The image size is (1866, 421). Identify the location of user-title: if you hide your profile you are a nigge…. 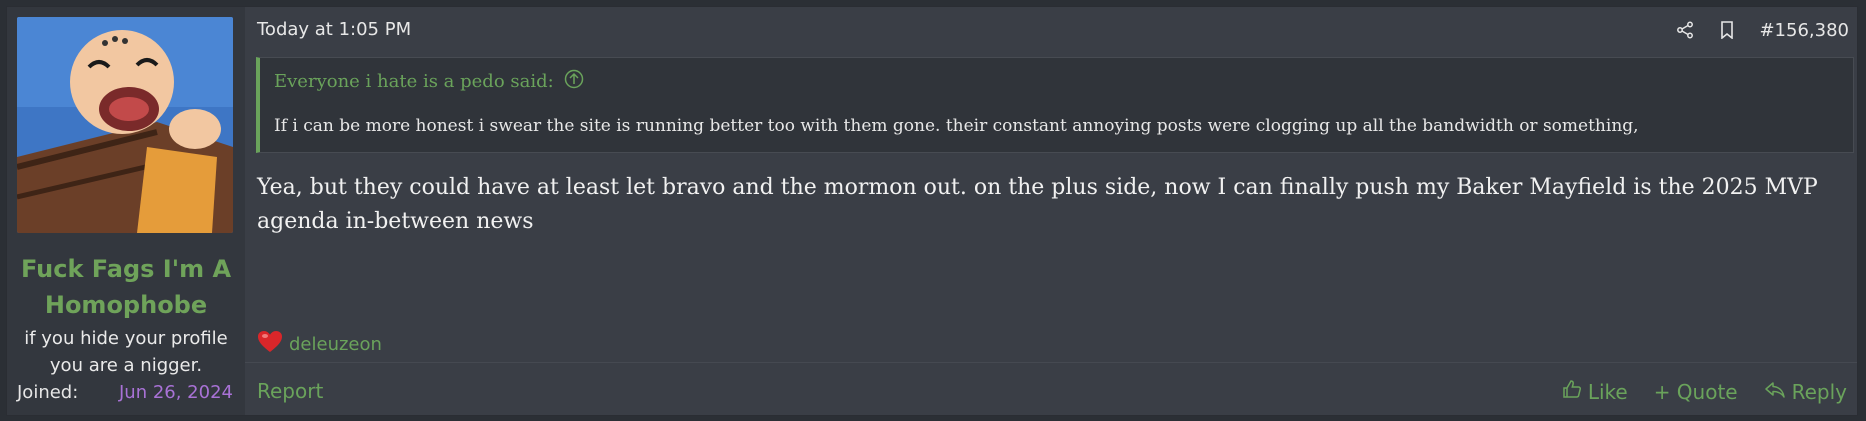
(126, 352).